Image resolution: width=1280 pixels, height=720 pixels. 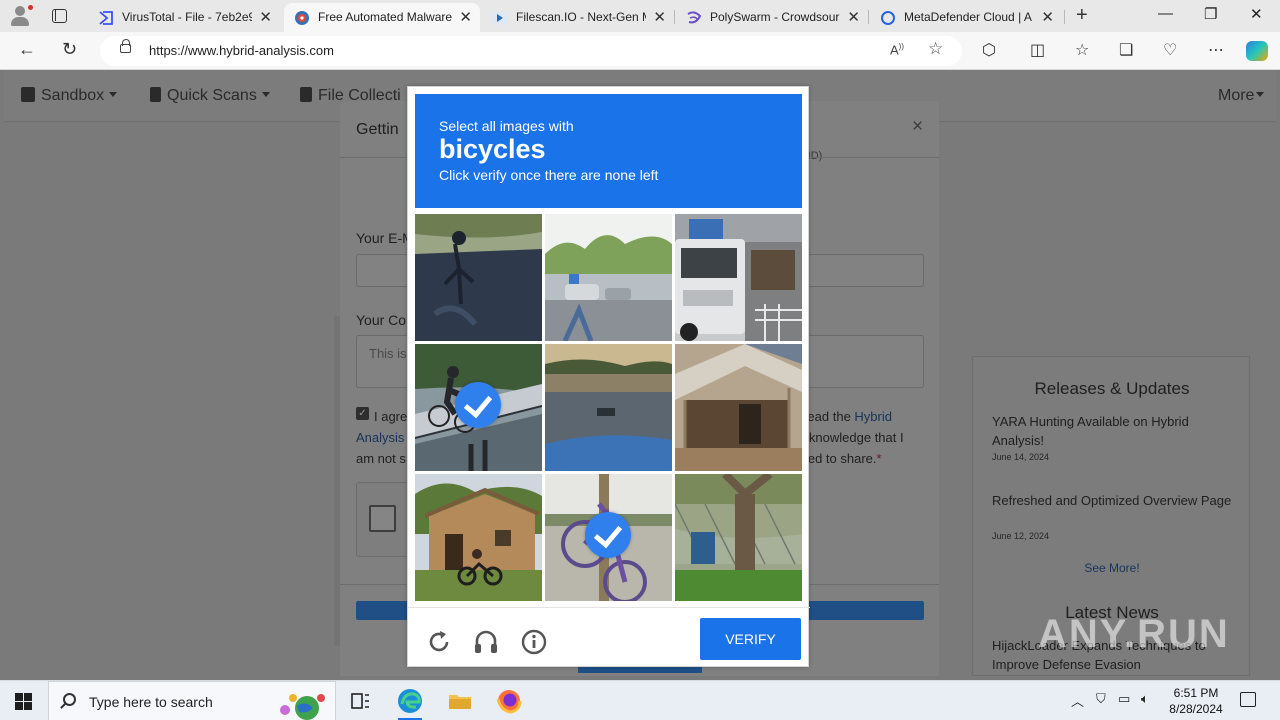 What do you see at coordinates (1256, 14) in the screenshot?
I see `close-window-icon: ✕` at bounding box center [1256, 14].